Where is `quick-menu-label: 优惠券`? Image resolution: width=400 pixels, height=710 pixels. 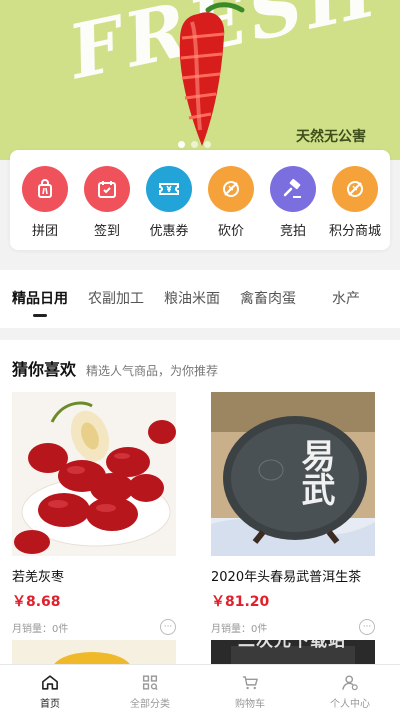
quick-menu-label: 优惠券 is located at coordinates (169, 231).